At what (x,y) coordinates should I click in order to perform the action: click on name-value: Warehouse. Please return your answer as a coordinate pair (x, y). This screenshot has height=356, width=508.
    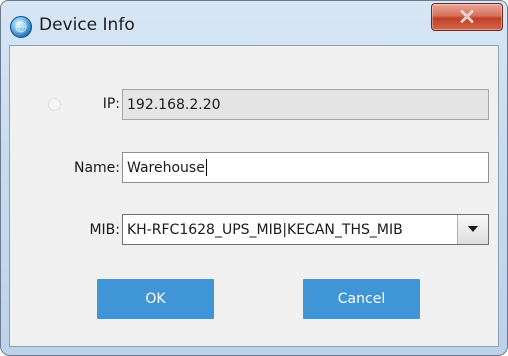
    Looking at the image, I should click on (166, 167).